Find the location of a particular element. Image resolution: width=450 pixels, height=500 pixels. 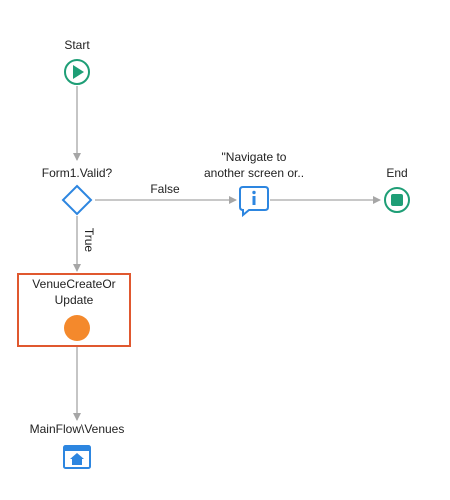

if-node is located at coordinates (77, 200).